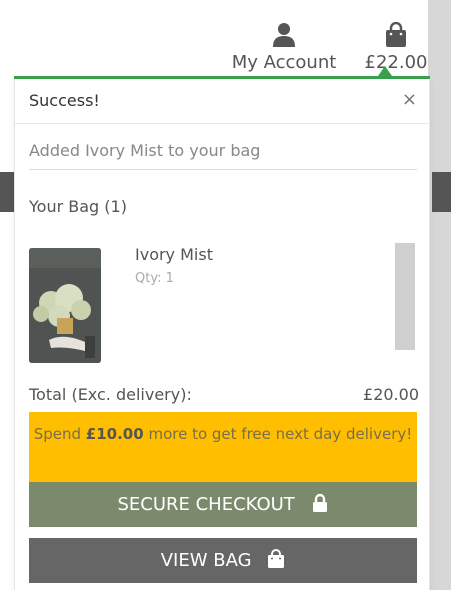  What do you see at coordinates (385, 71) in the screenshot?
I see `toast-pointer` at bounding box center [385, 71].